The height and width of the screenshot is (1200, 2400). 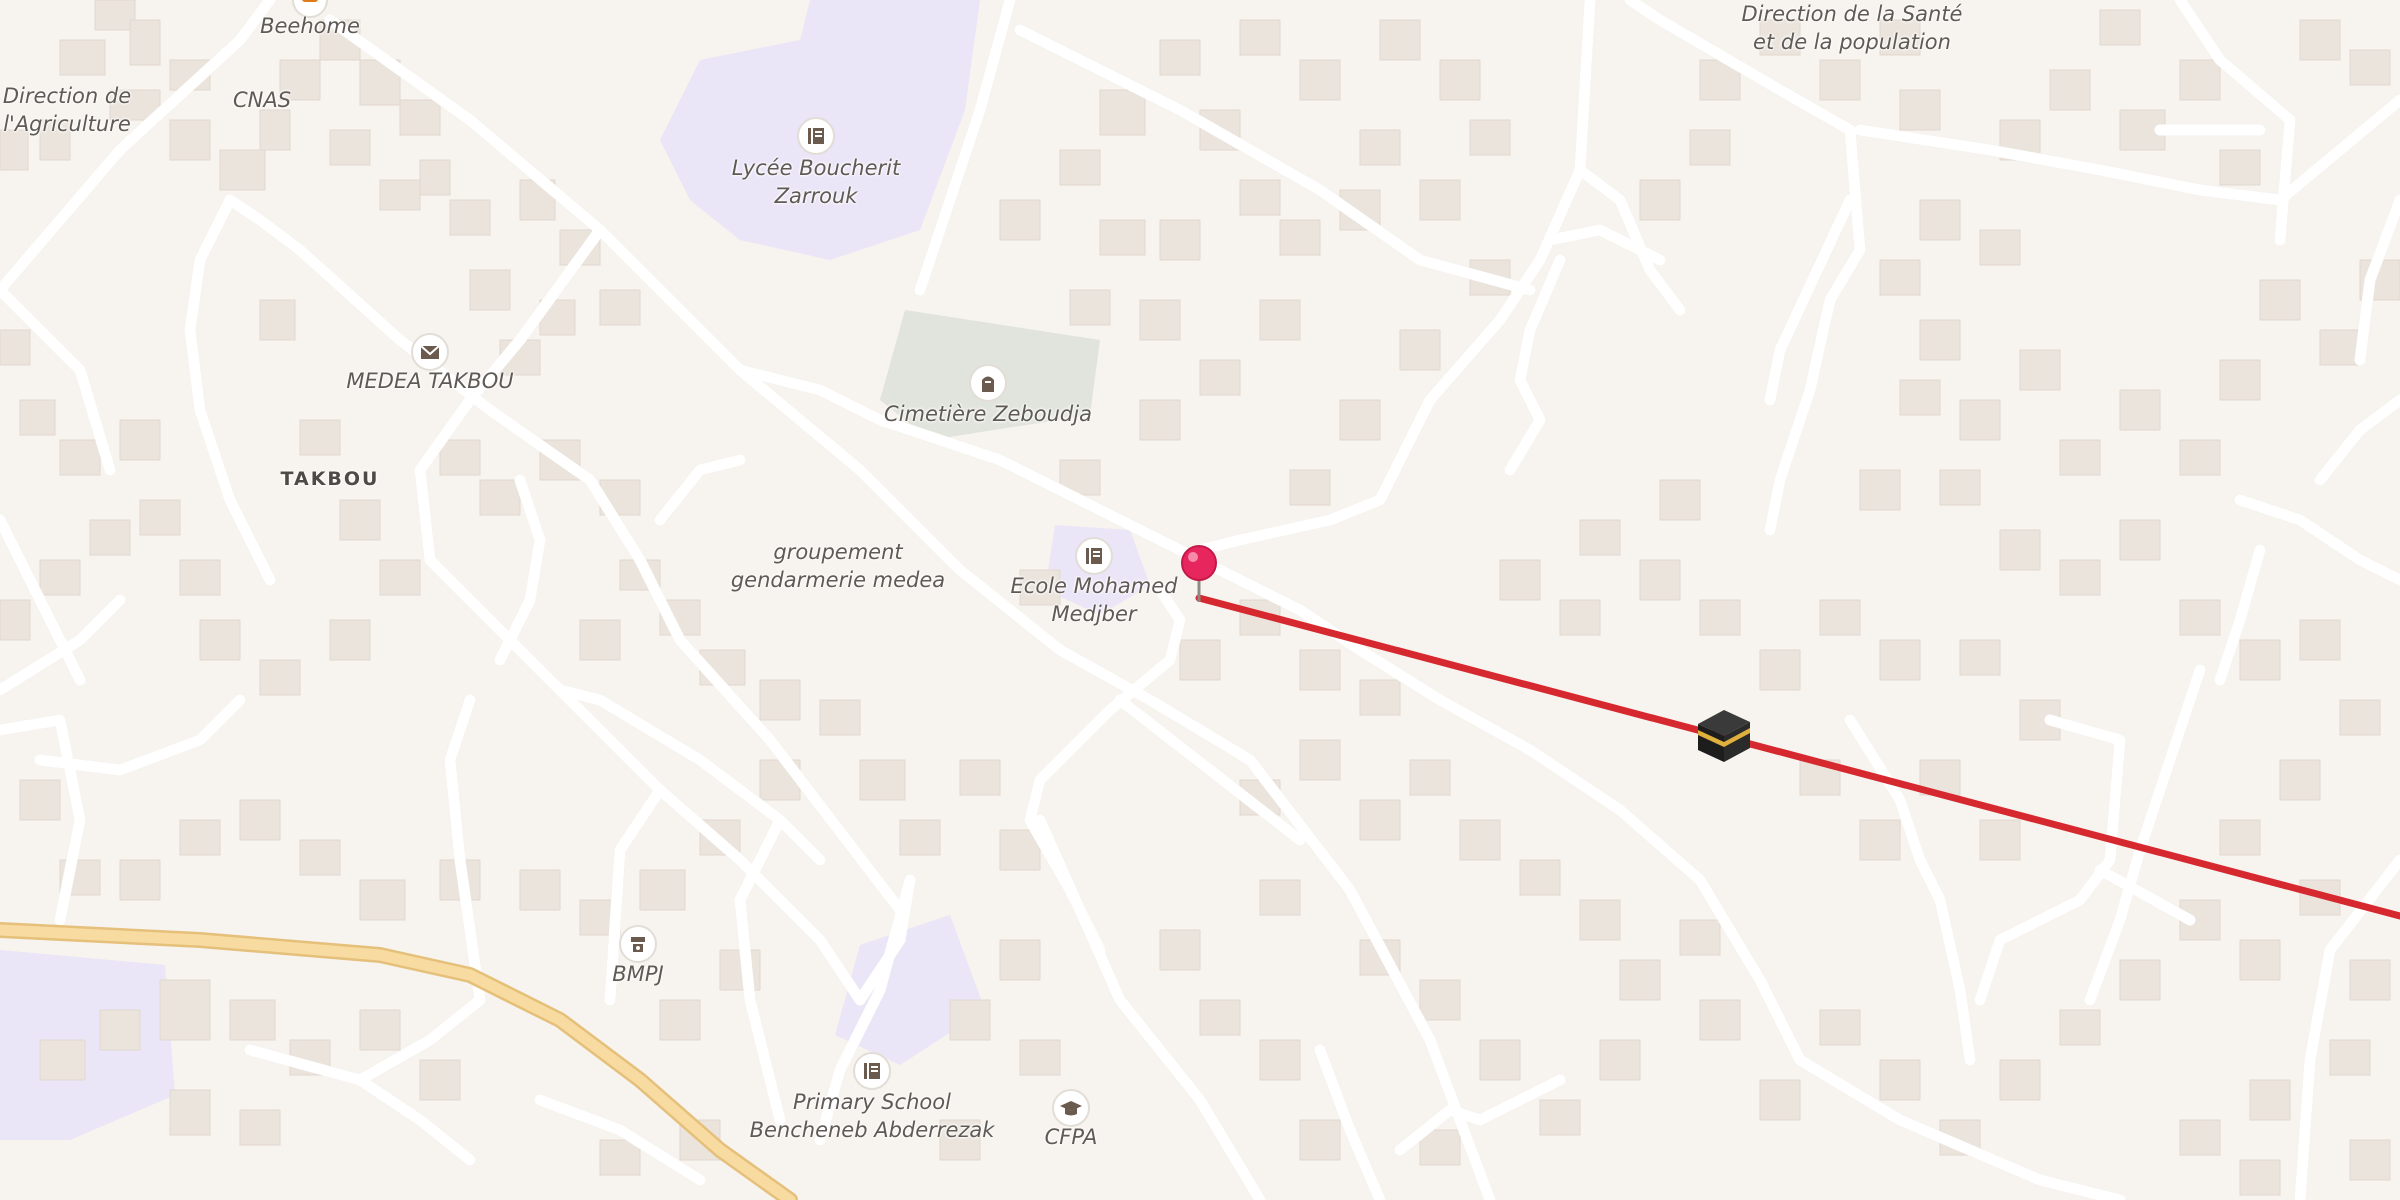 What do you see at coordinates (430, 352) in the screenshot?
I see `post-office-icon` at bounding box center [430, 352].